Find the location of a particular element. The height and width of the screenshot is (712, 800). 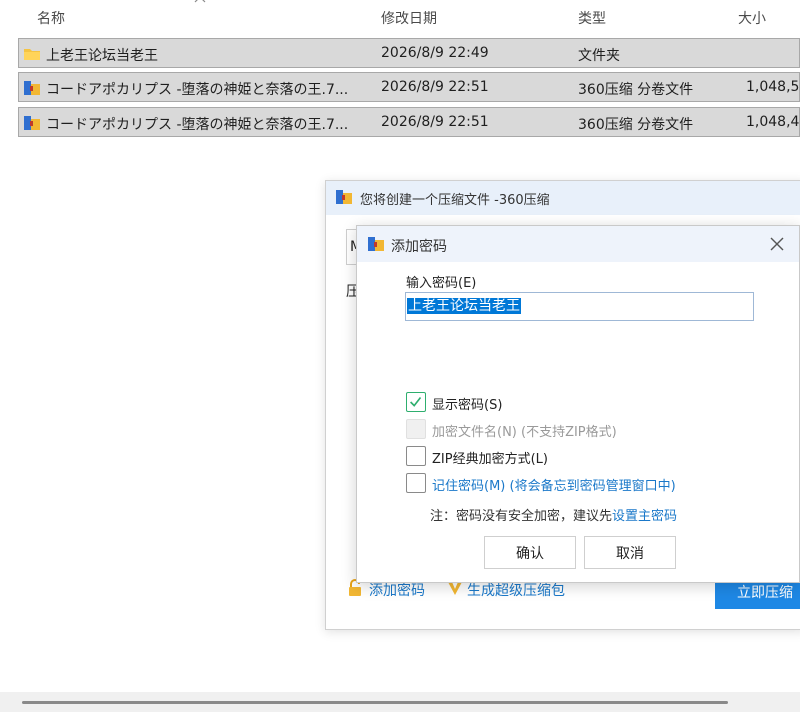

column-header-size: 大小 is located at coordinates (752, 18).